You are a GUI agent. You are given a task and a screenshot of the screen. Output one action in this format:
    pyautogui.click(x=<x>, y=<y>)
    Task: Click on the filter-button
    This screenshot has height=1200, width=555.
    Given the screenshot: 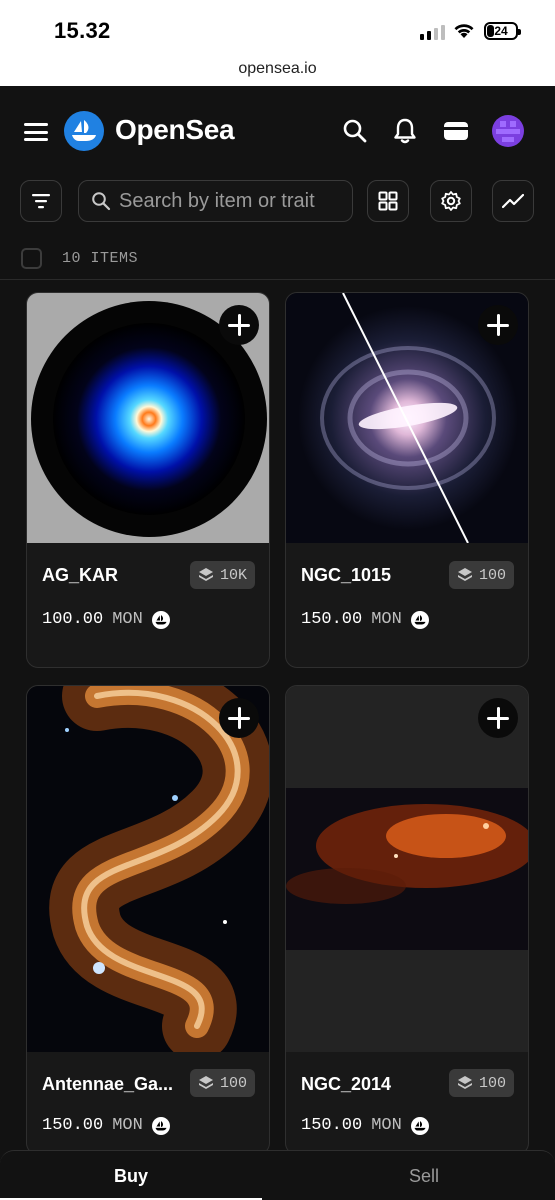 What is the action you would take?
    pyautogui.click(x=41, y=201)
    